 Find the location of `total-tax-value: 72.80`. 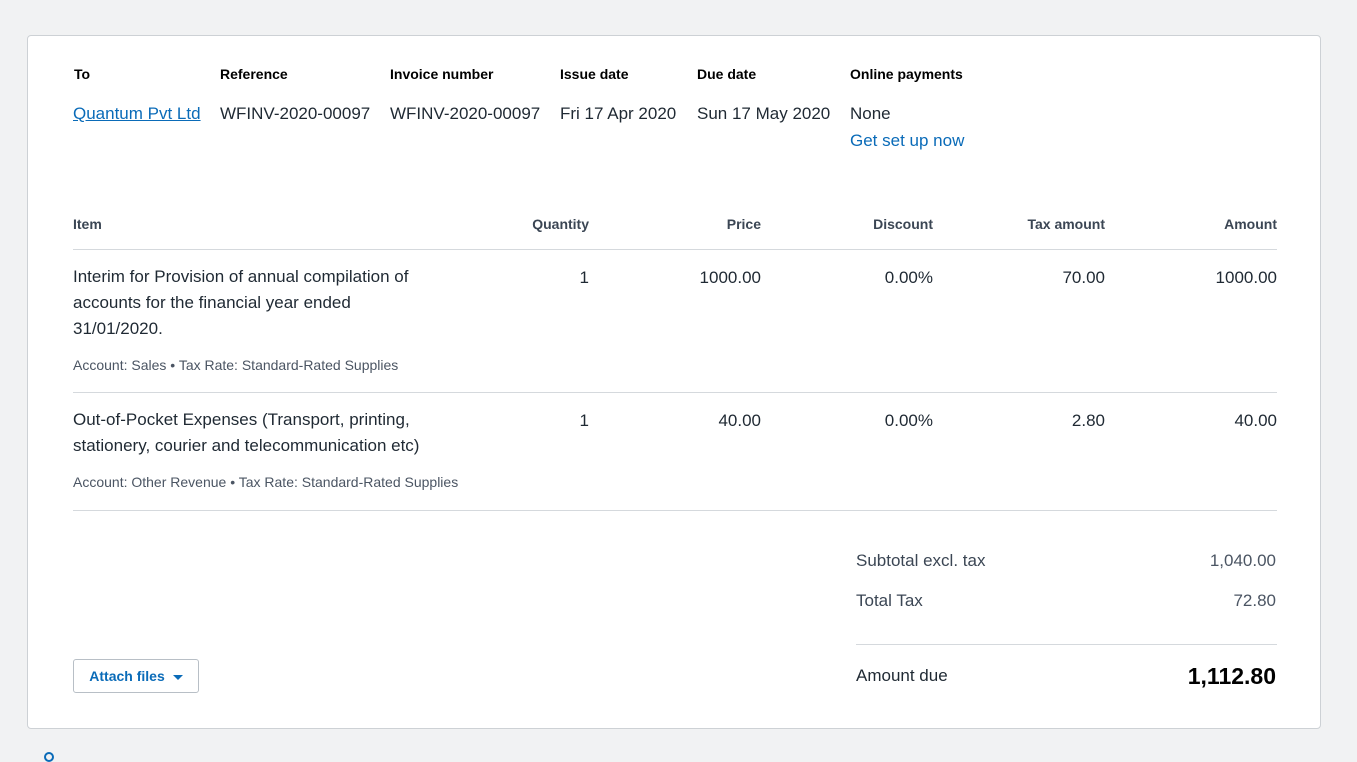

total-tax-value: 72.80 is located at coordinates (1254, 600).